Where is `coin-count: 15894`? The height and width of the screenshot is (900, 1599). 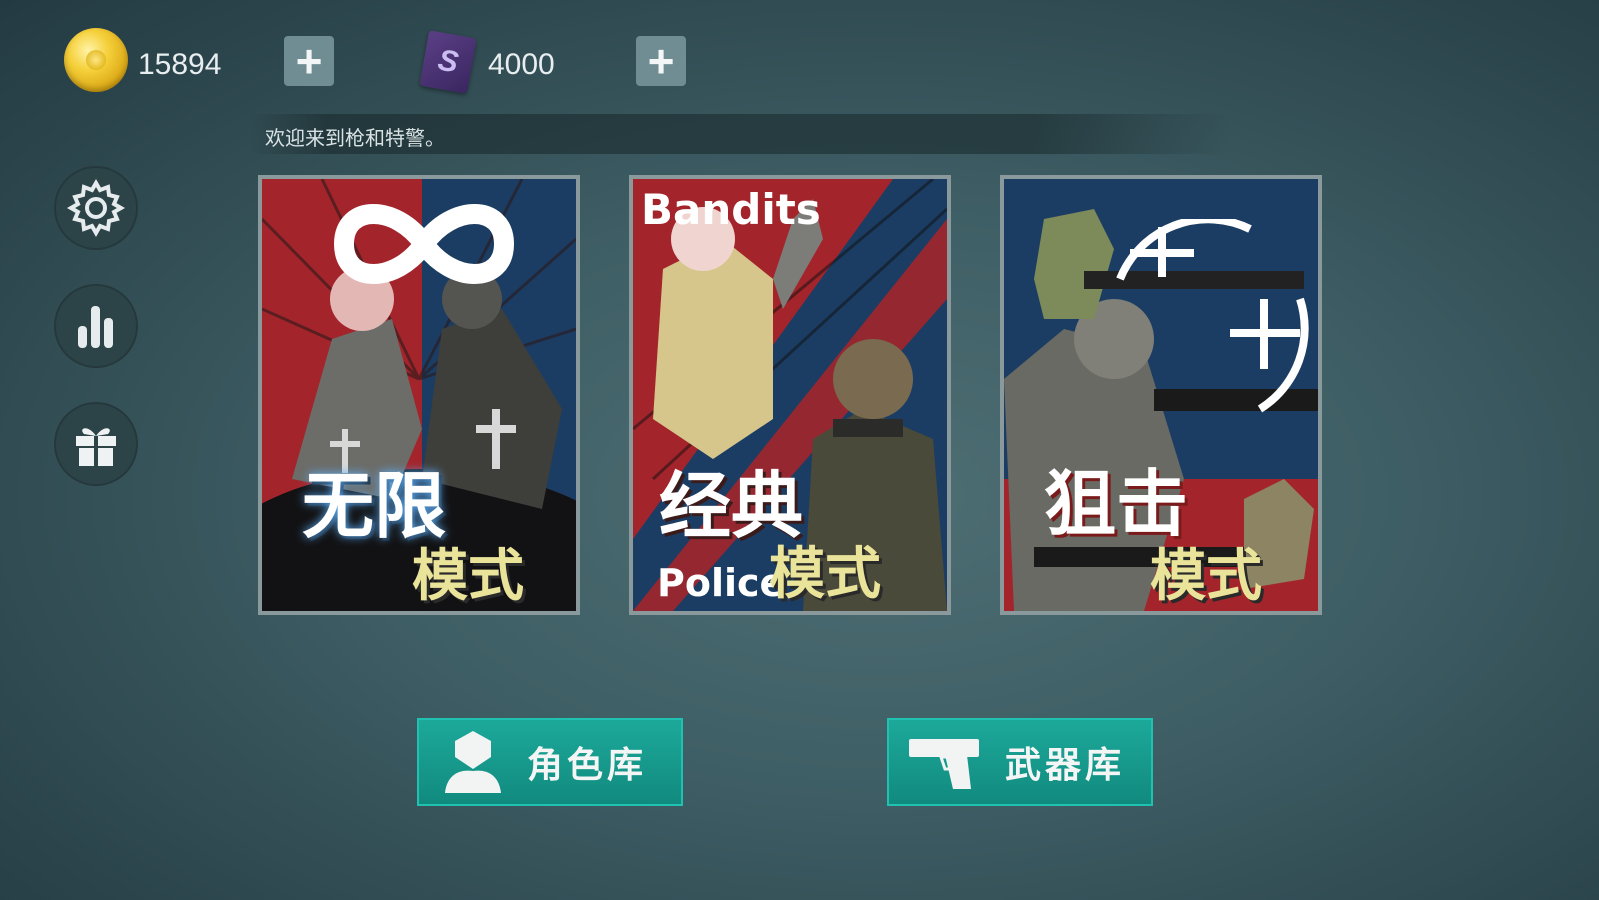 coin-count: 15894 is located at coordinates (180, 64).